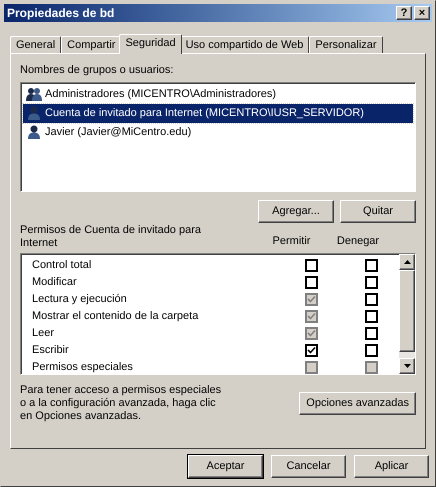  What do you see at coordinates (82, 367) in the screenshot?
I see `permission-name: Permisos especiales` at bounding box center [82, 367].